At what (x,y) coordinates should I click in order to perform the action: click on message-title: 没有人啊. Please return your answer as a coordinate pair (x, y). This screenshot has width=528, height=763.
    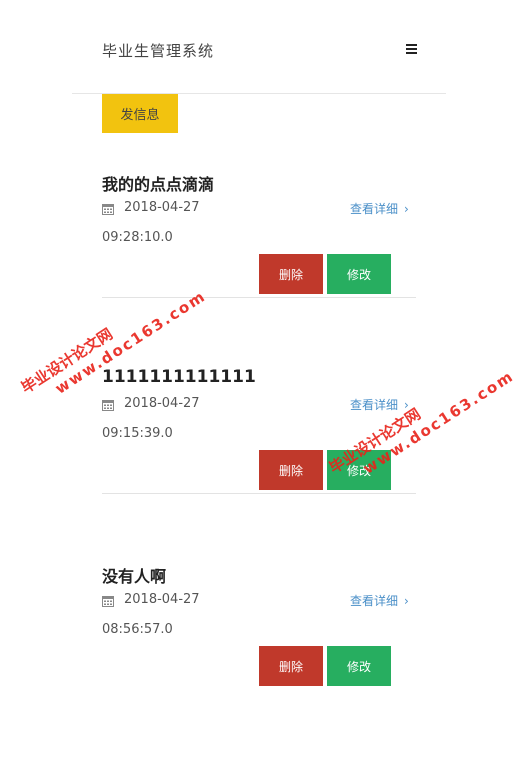
    Looking at the image, I should click on (134, 576).